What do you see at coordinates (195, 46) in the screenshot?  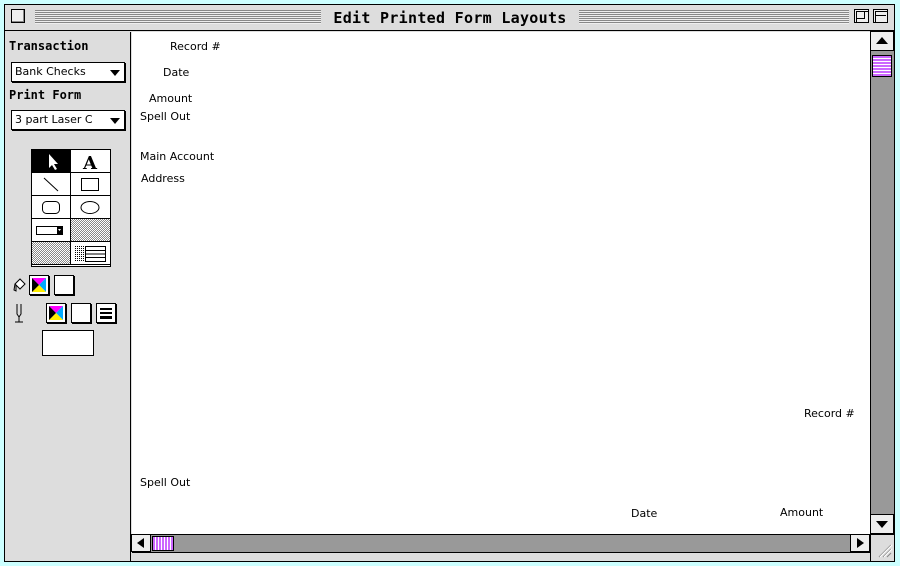 I see `record-number-field-top: Record #` at bounding box center [195, 46].